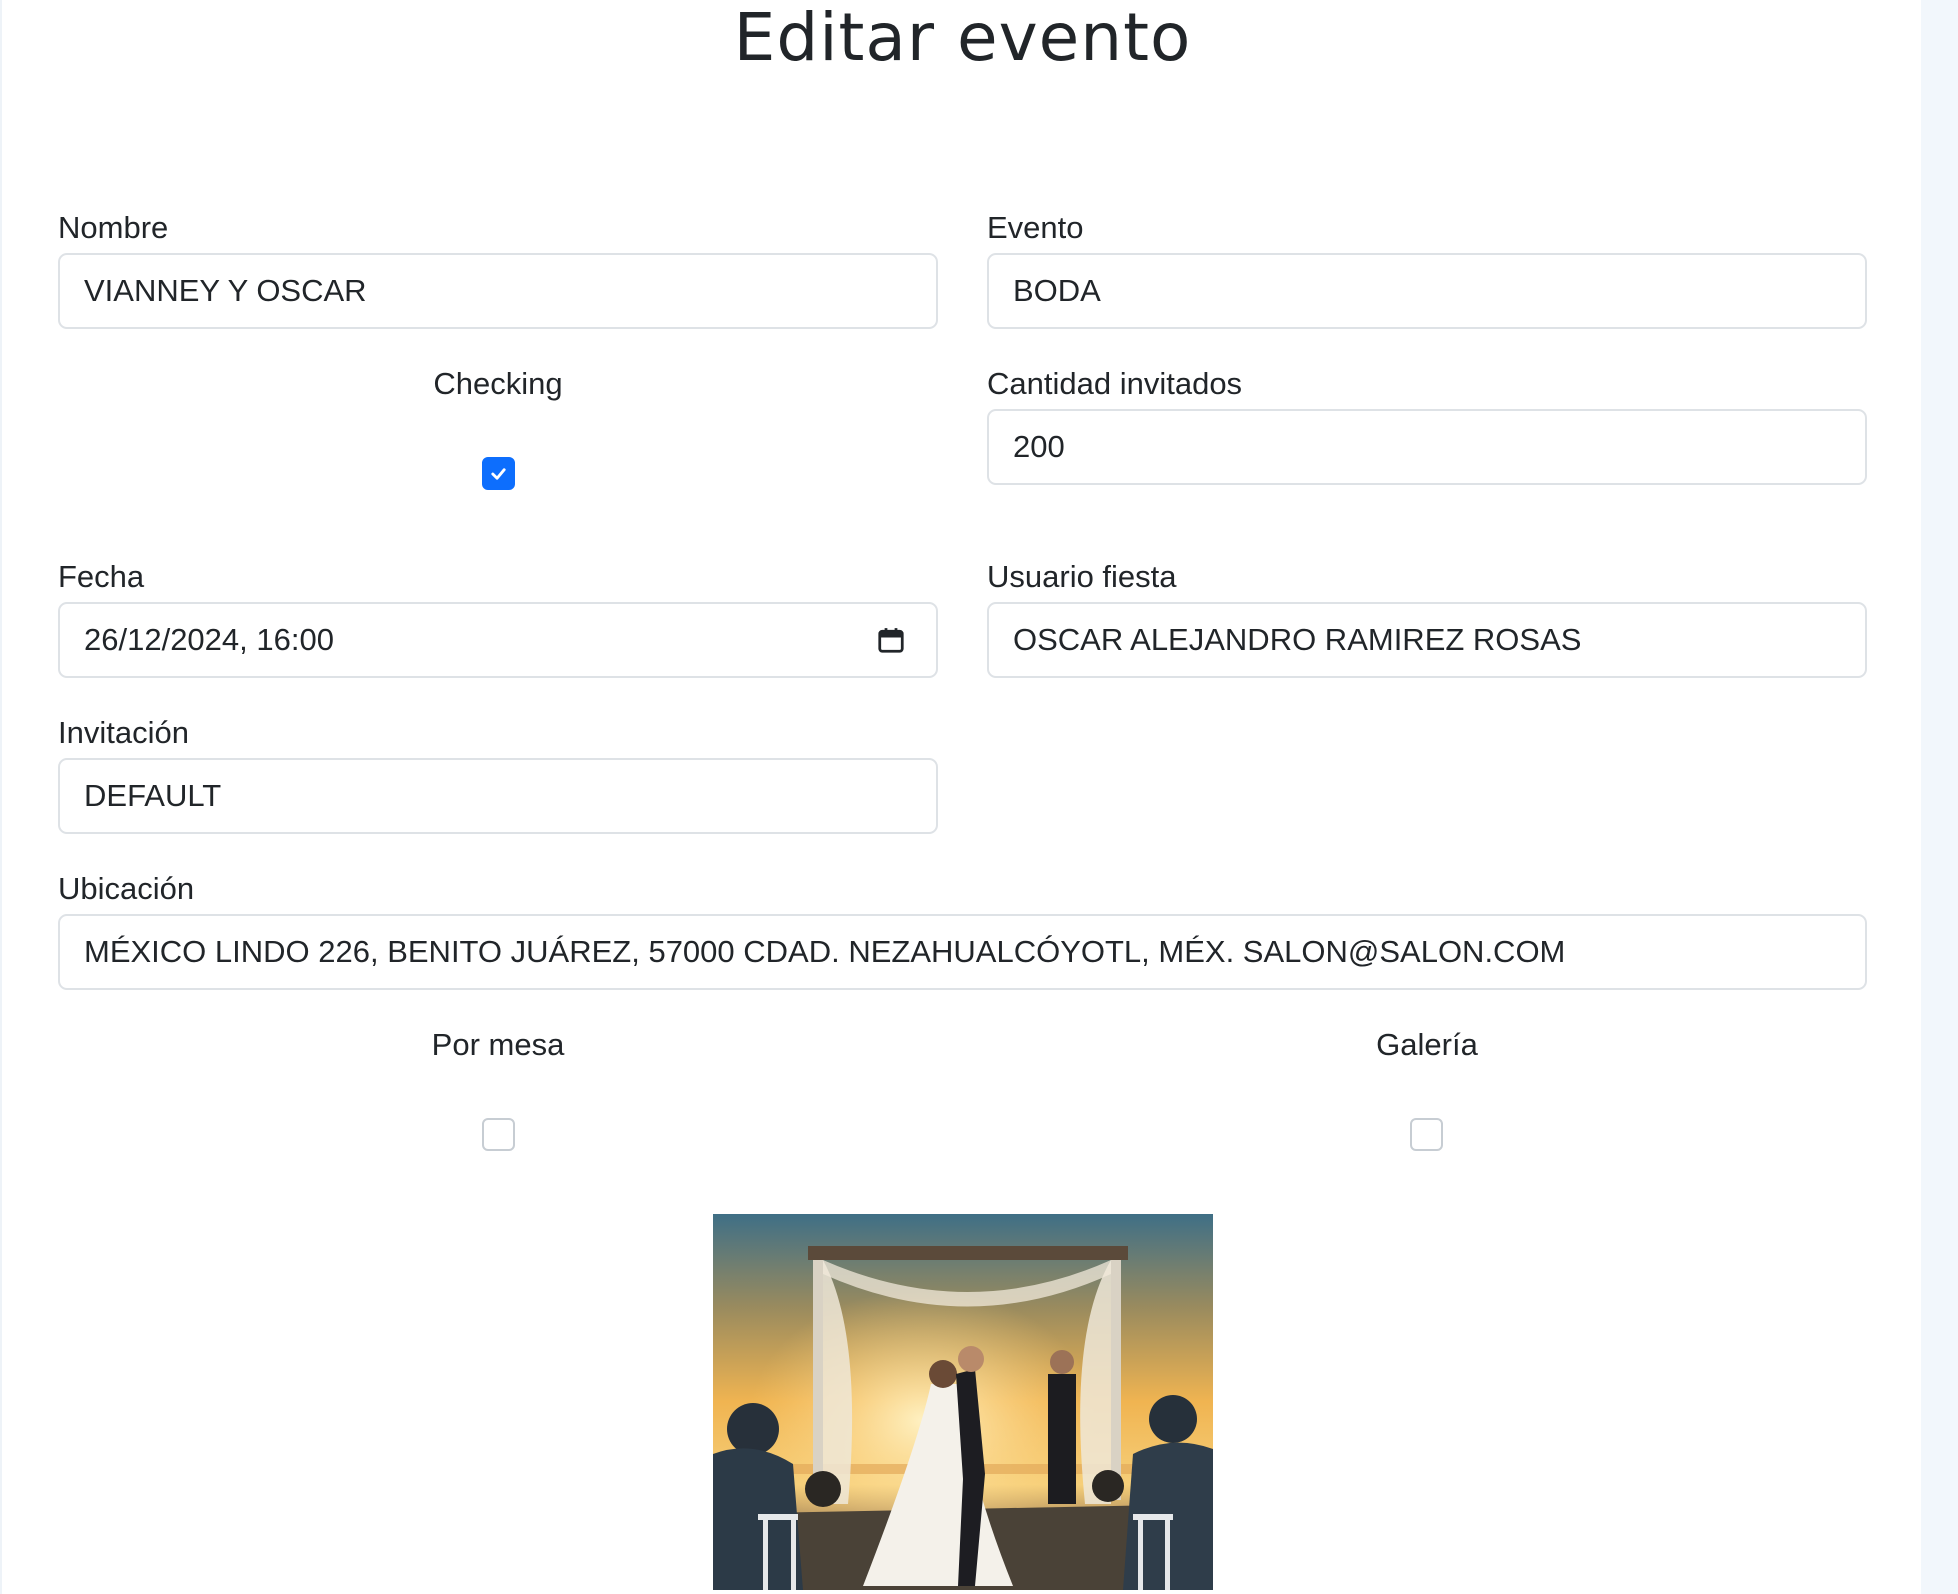 Image resolution: width=1958 pixels, height=1594 pixels. I want to click on check-icon, so click(498, 474).